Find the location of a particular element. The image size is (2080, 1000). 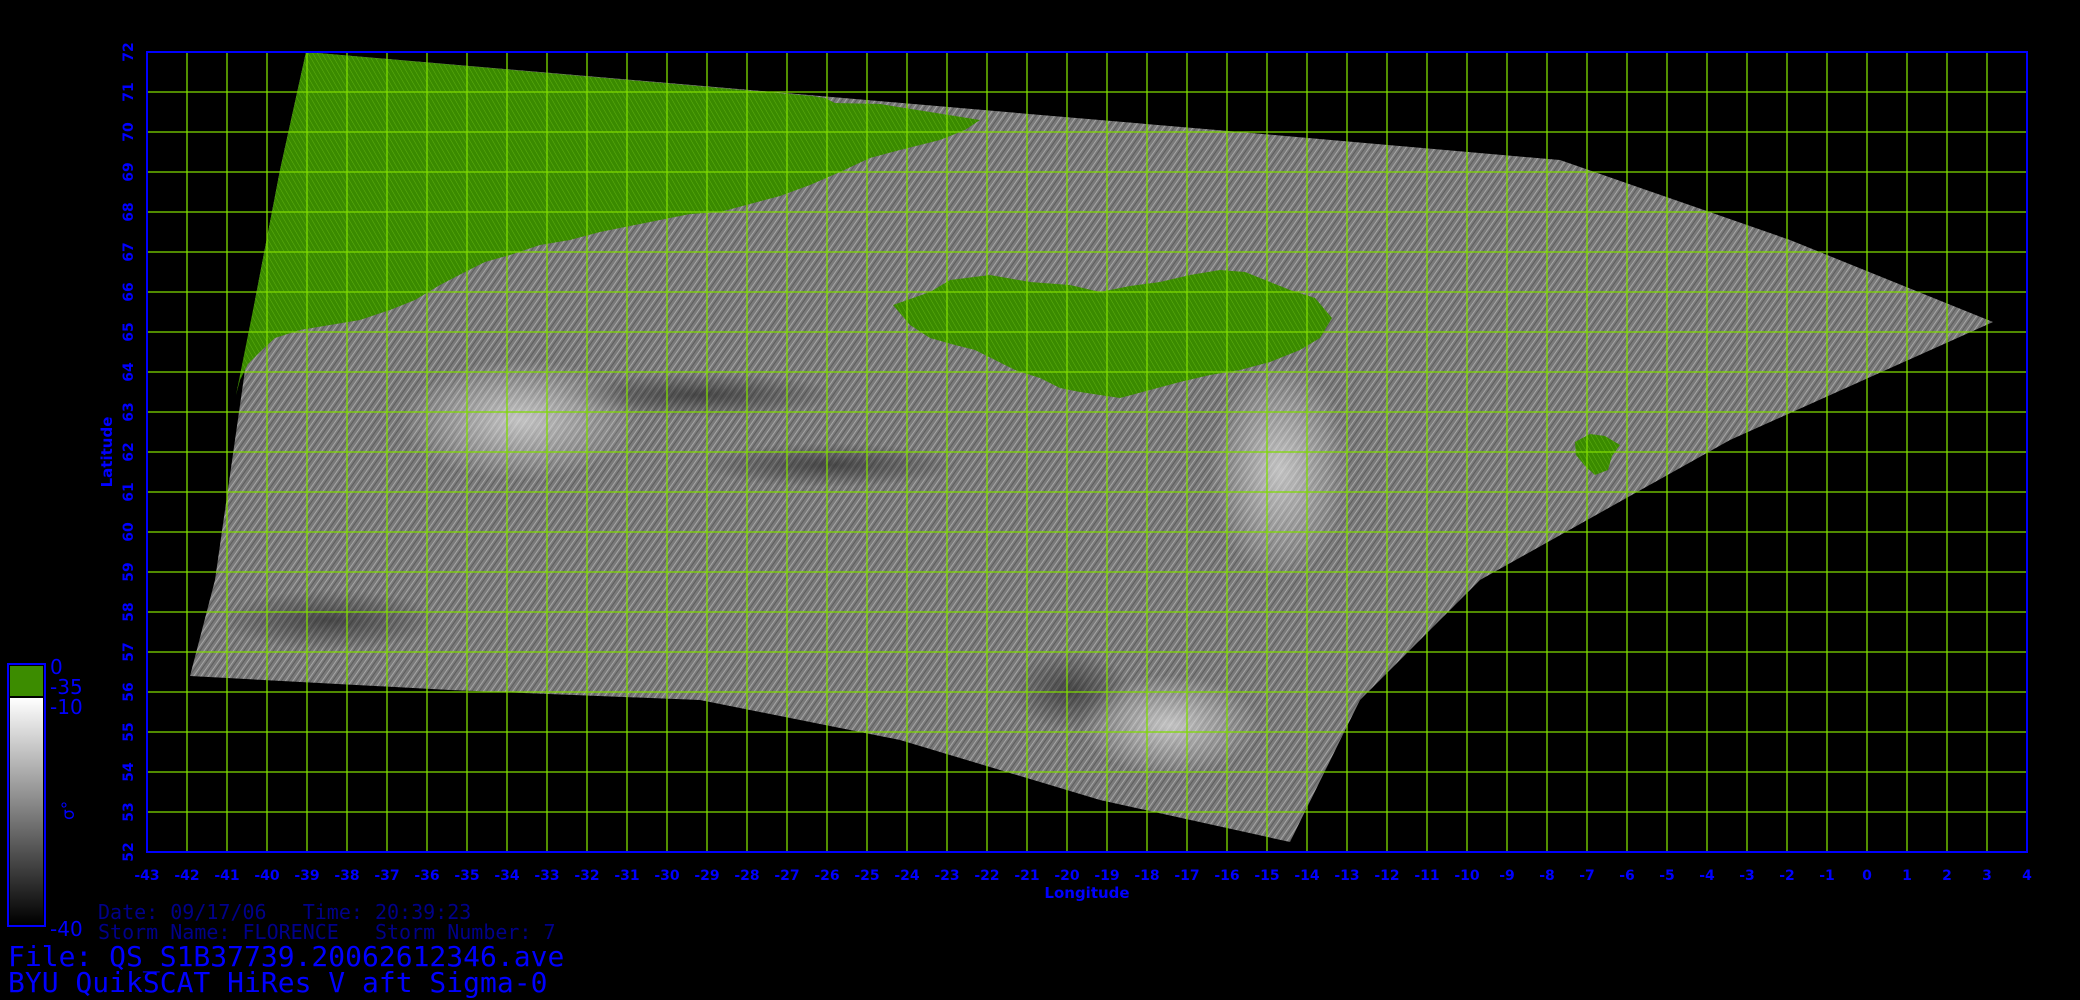

longitude-tick-label: -25 is located at coordinates (866, 876).